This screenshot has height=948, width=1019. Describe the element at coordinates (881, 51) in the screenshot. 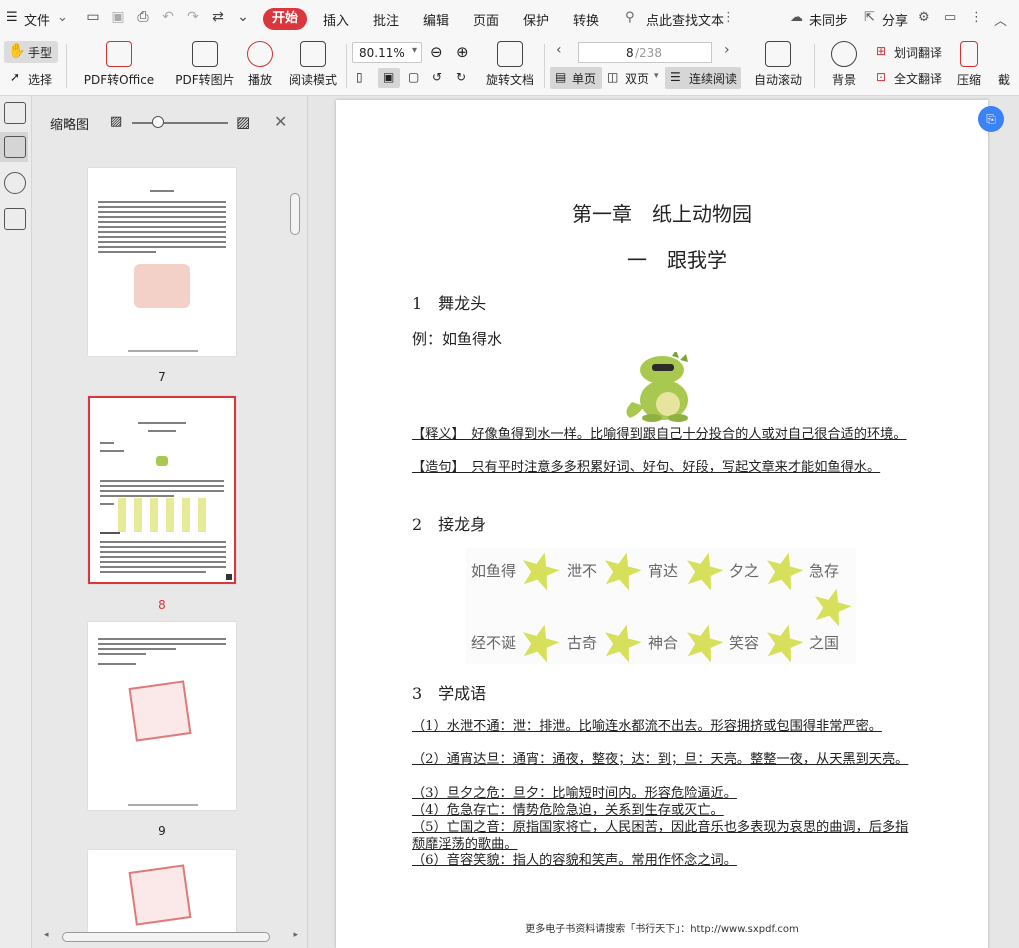

I see `word-translate-icon: ⊞` at that location.